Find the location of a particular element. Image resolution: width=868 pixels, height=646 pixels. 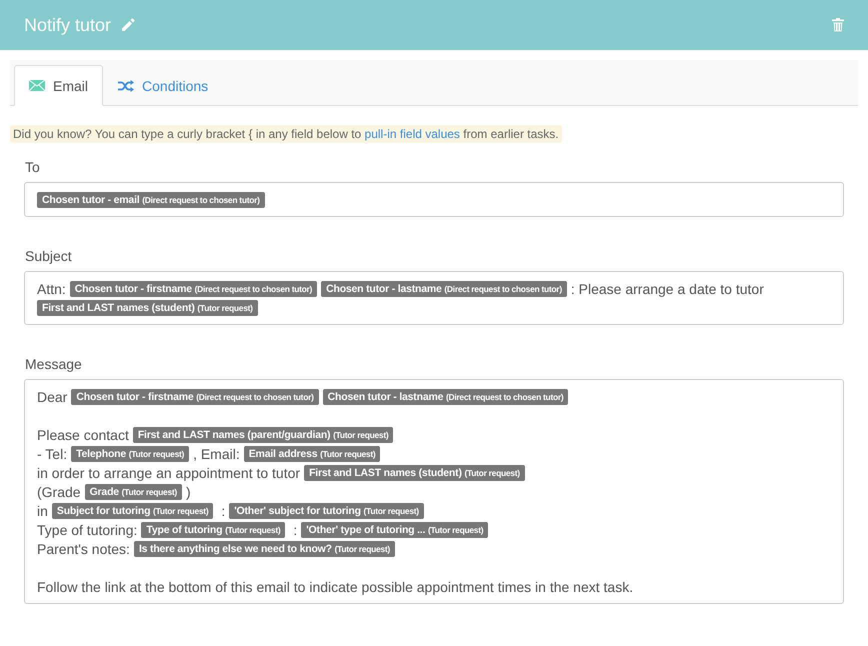

message-text: ) is located at coordinates (188, 492).